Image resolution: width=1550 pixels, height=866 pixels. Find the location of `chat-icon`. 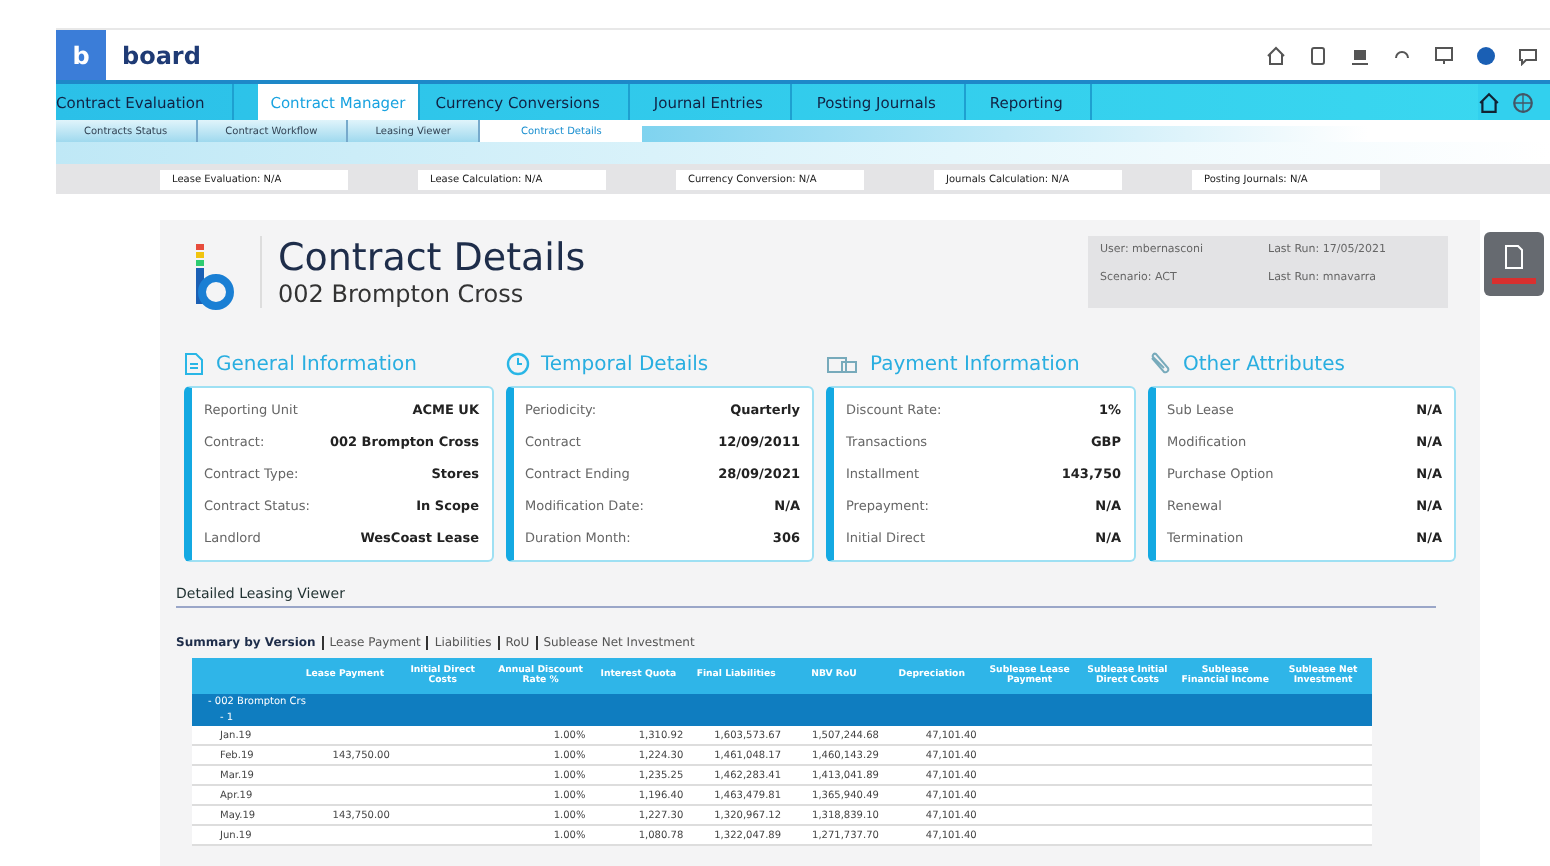

chat-icon is located at coordinates (1528, 55).